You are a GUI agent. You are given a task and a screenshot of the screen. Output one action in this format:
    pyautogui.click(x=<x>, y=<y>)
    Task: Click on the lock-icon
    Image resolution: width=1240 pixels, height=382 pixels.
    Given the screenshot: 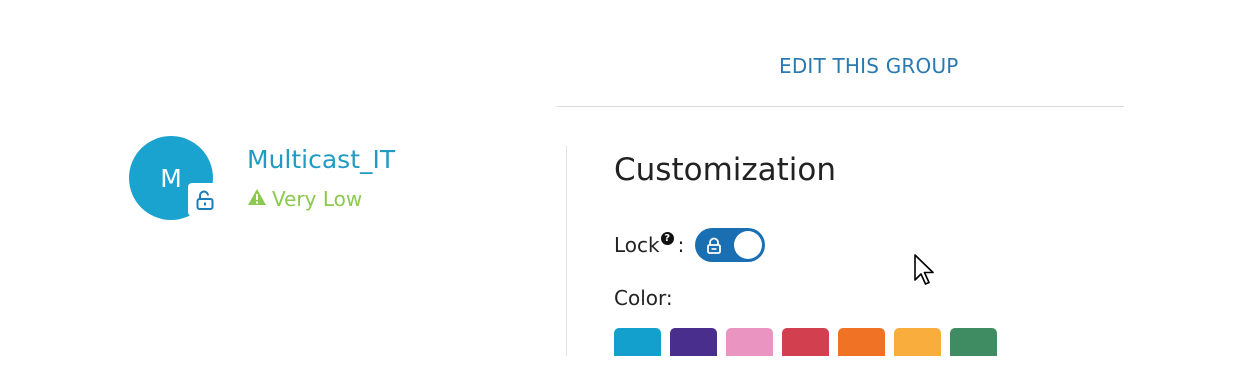 What is the action you would take?
    pyautogui.click(x=714, y=248)
    